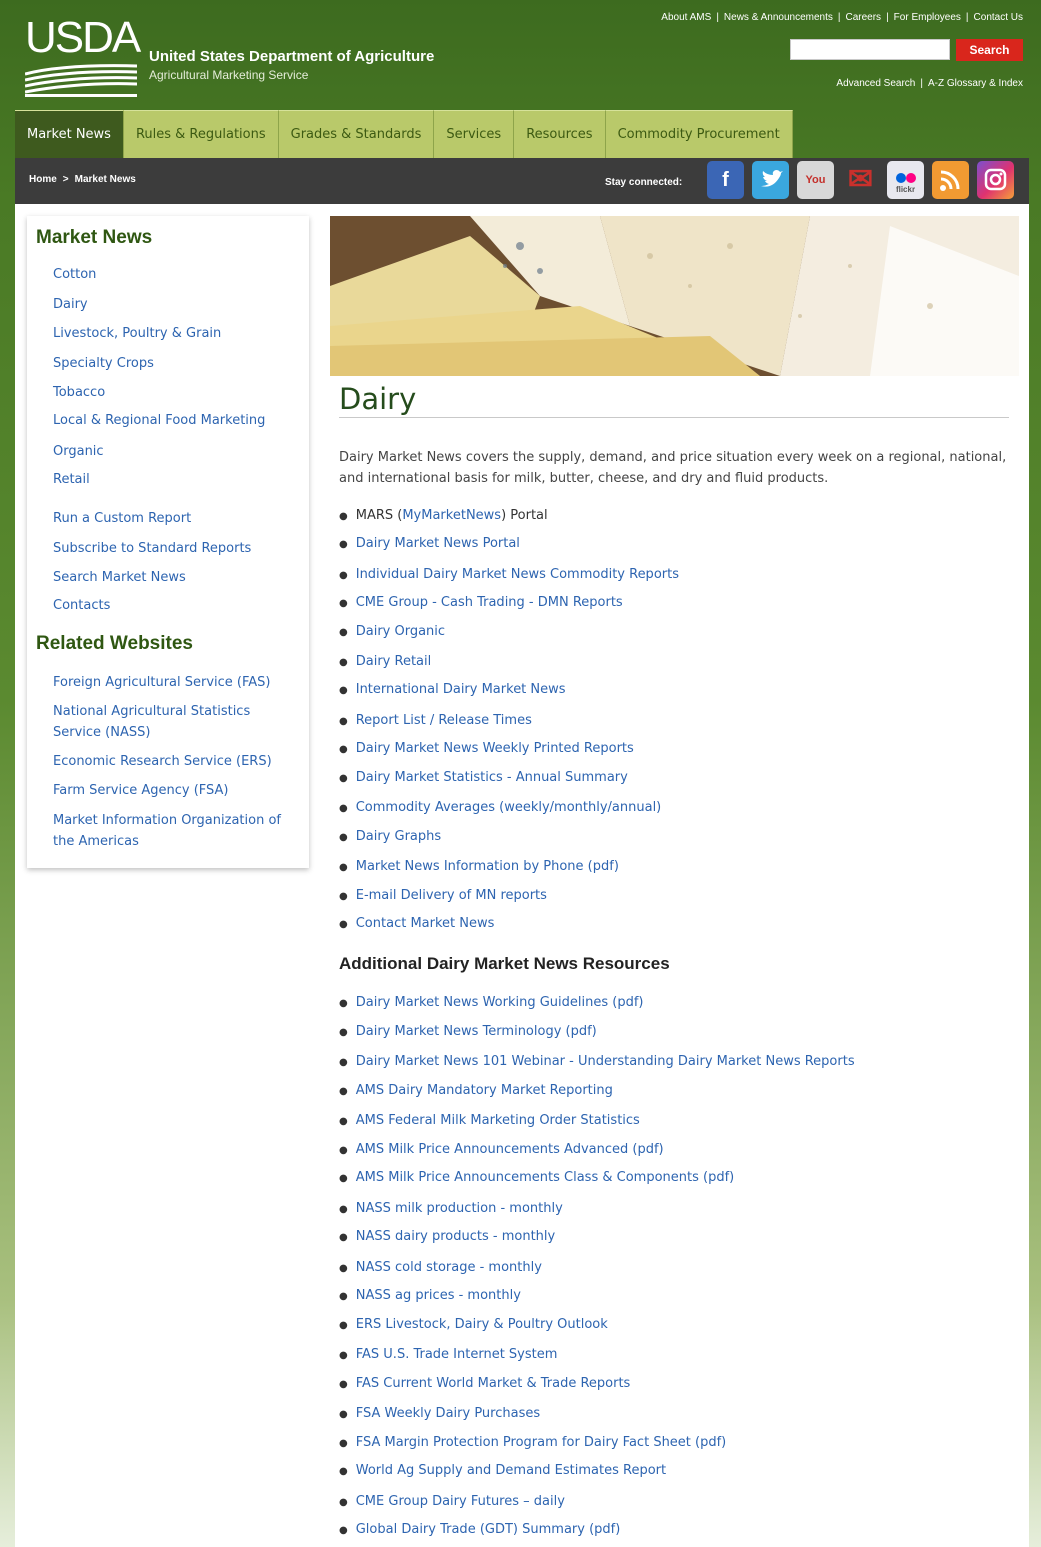  Describe the element at coordinates (175, 761) in the screenshot. I see `related-link-ers: Economic Research Service (ERS)` at that location.